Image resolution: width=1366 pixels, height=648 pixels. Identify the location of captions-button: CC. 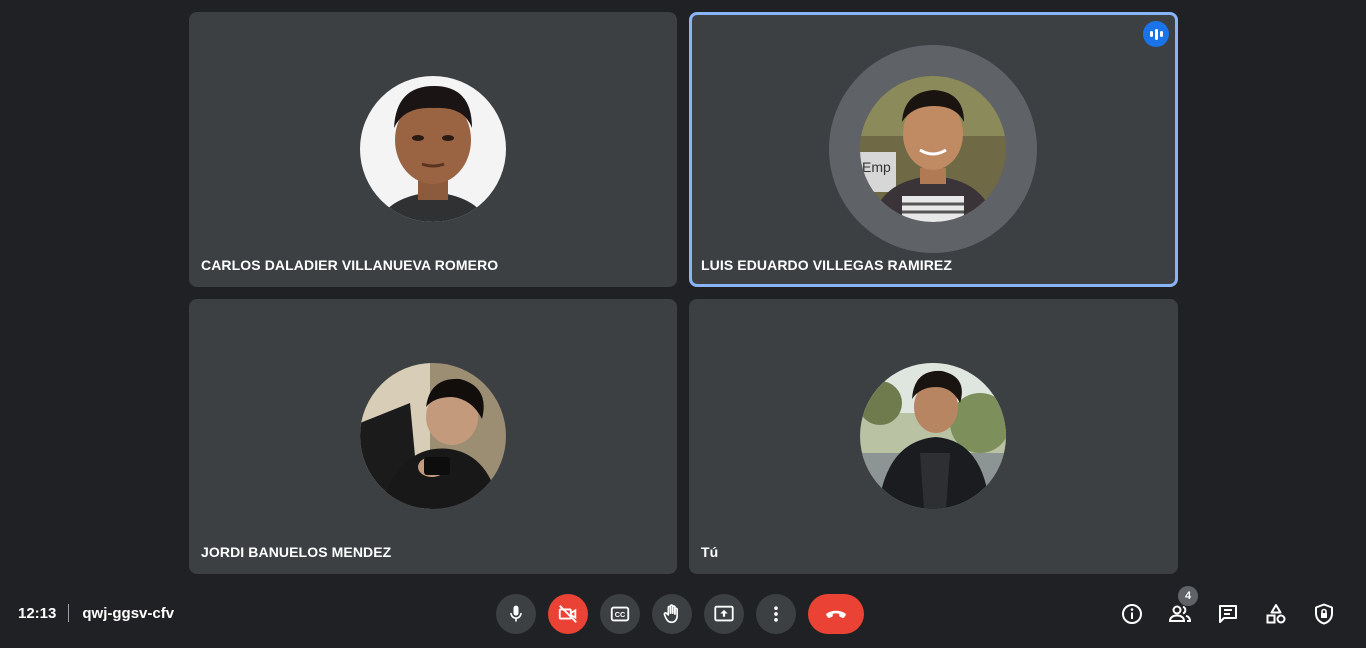
(620, 614).